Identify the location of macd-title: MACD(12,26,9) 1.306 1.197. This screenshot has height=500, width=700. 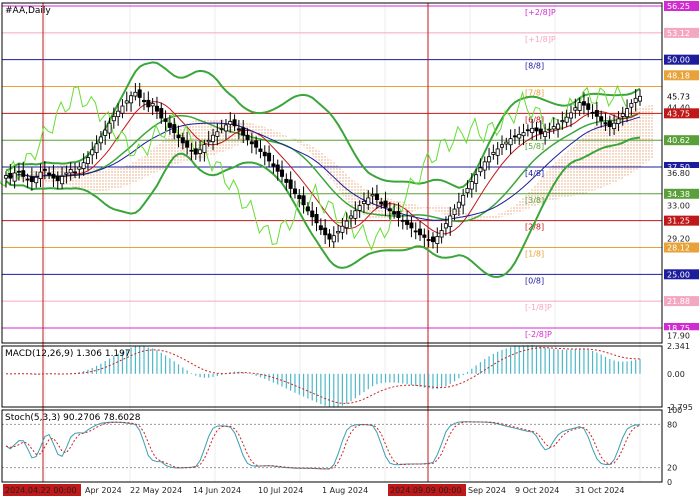
(68, 354).